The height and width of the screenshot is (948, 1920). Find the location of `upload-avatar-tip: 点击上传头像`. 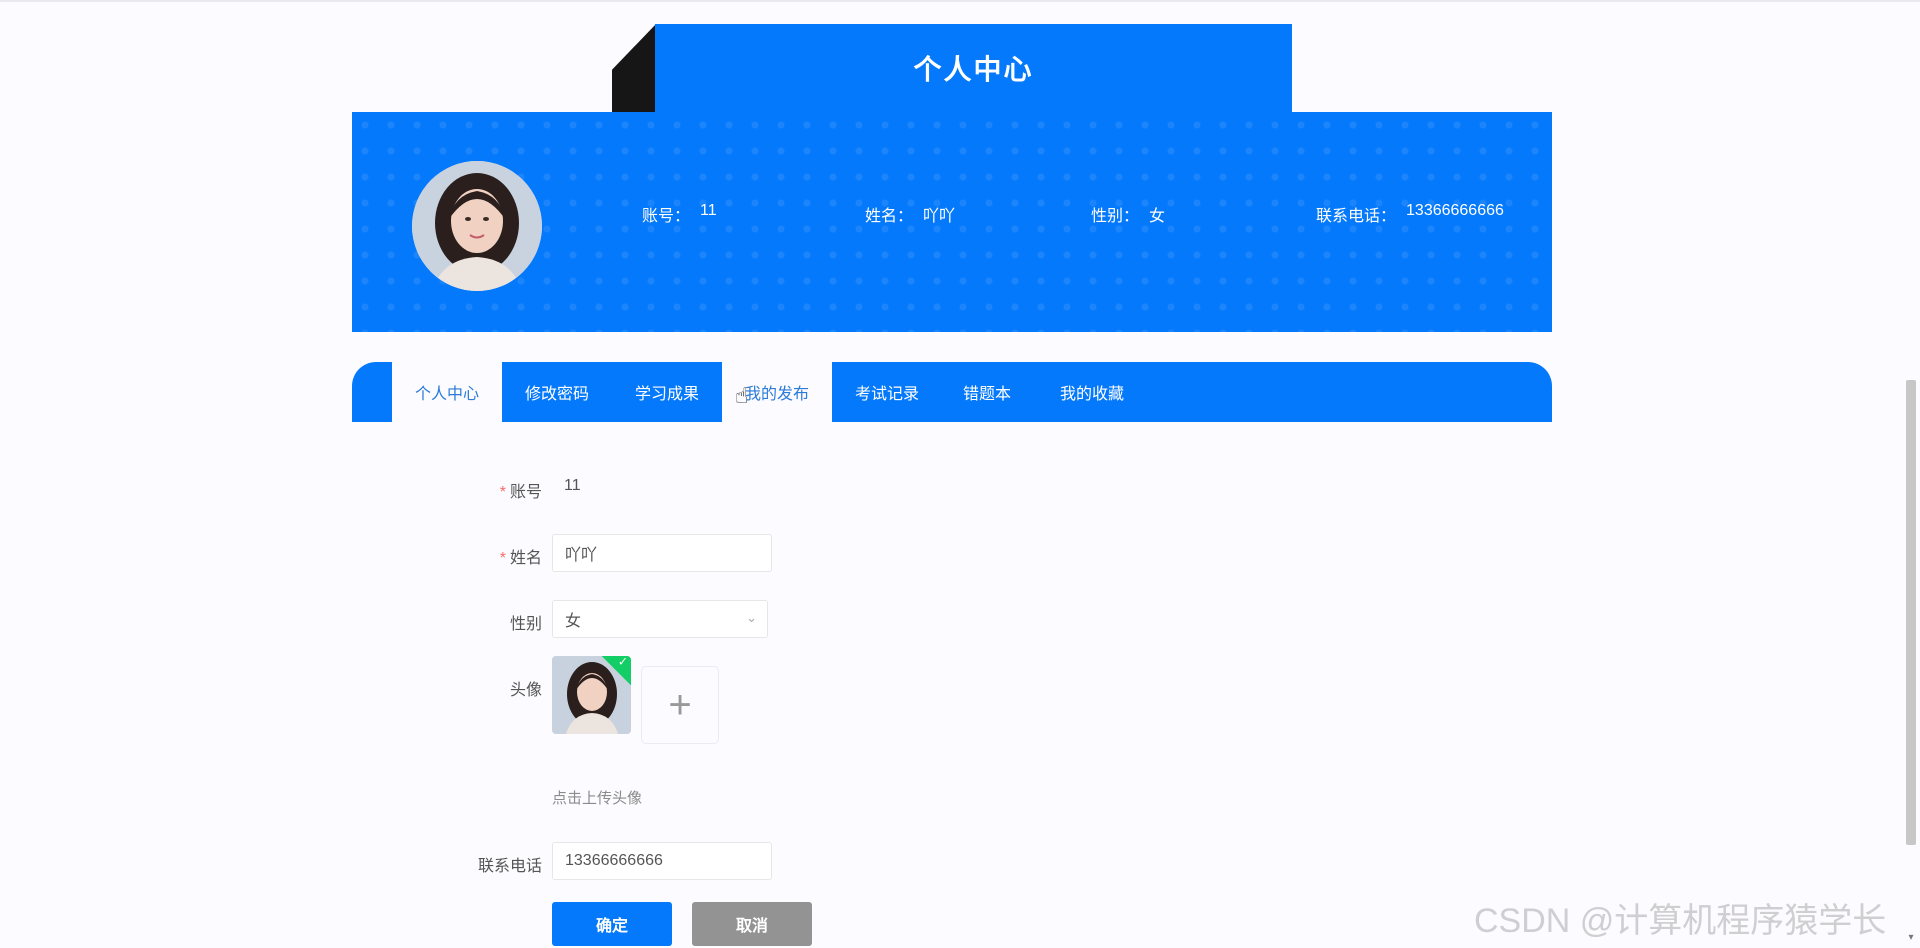

upload-avatar-tip: 点击上传头像 is located at coordinates (597, 798).